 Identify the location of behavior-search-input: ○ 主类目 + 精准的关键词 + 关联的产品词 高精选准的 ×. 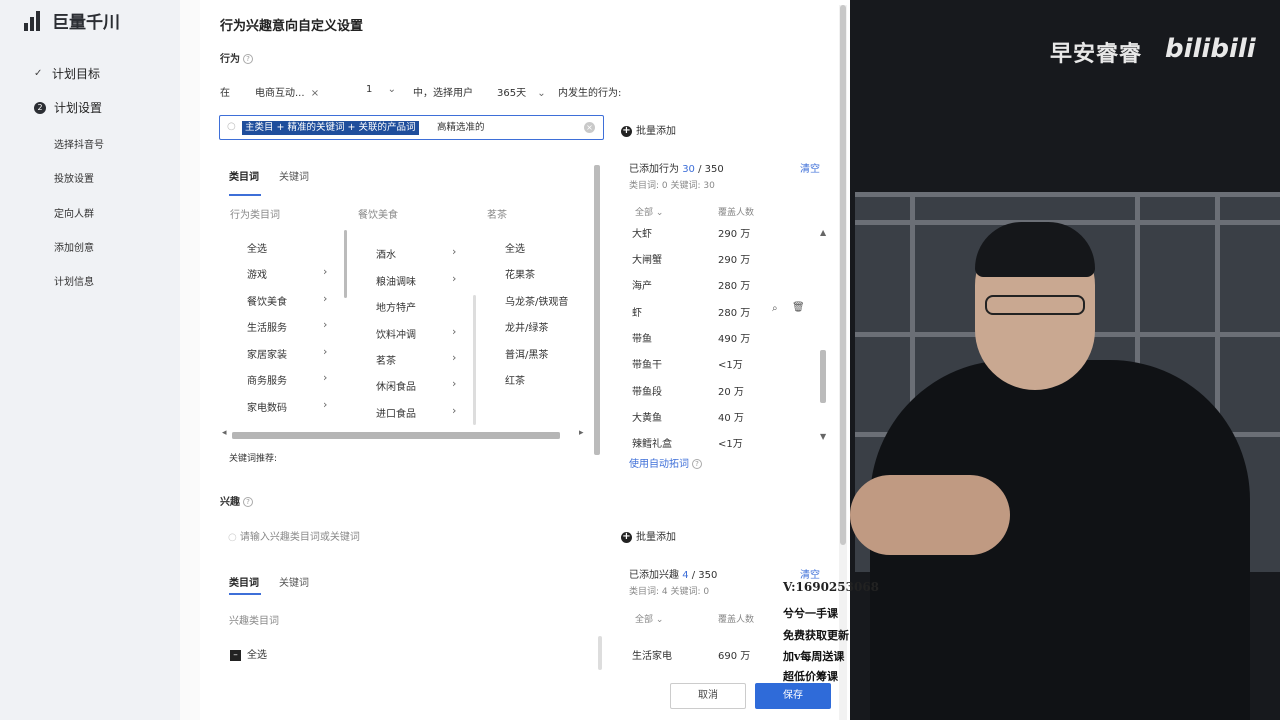
(411, 127).